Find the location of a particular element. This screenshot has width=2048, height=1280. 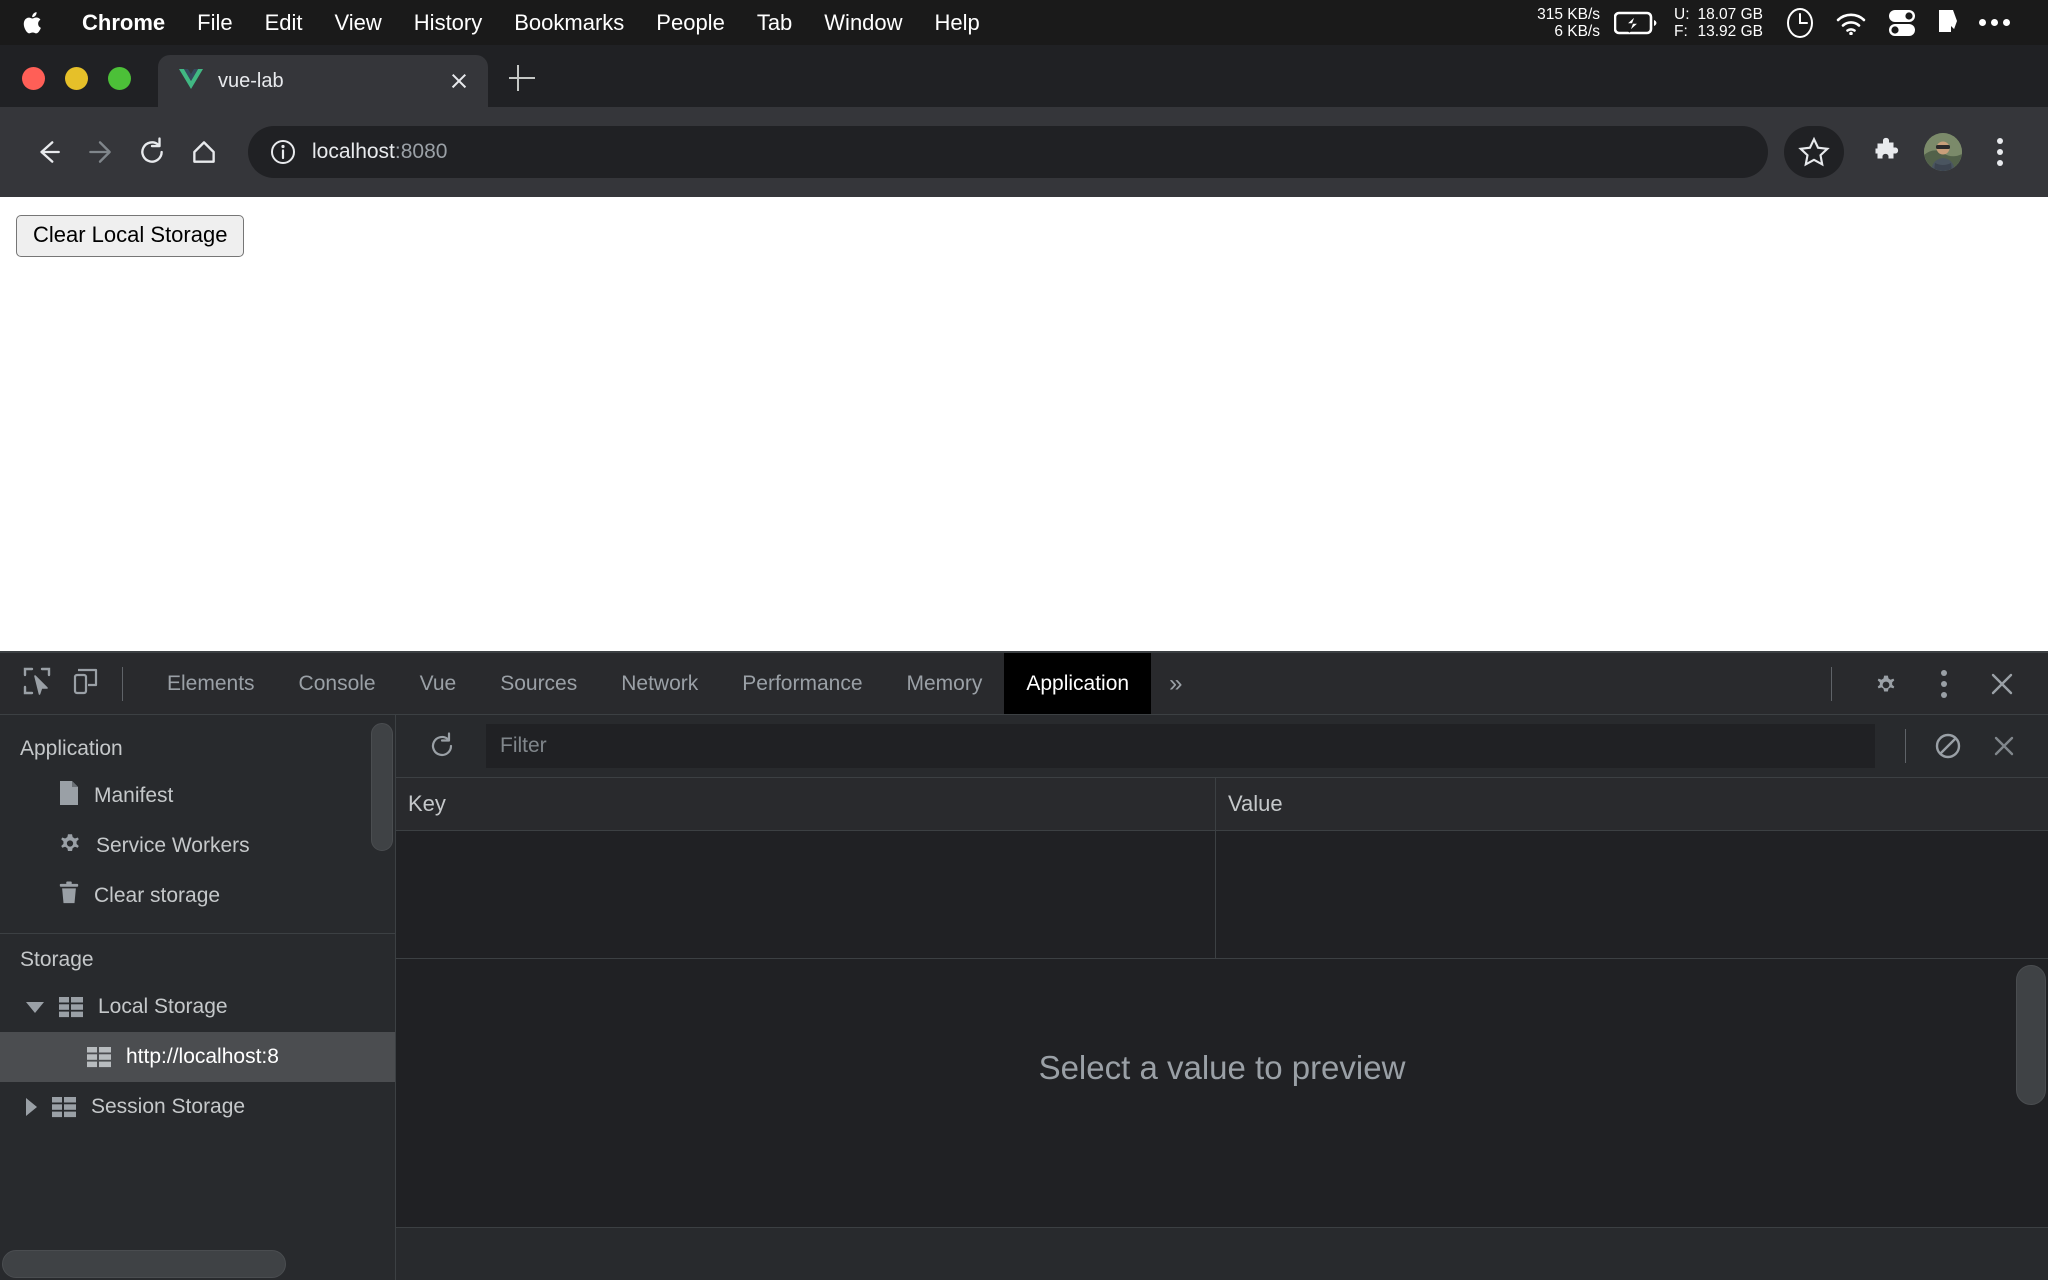

sidebar-item-local-storage: Local Storage is located at coordinates (197, 1007).